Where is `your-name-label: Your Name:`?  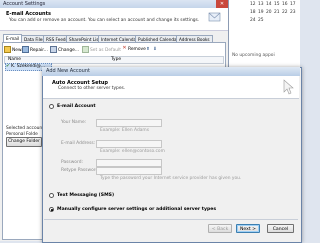
your-name-label: Your Name: is located at coordinates (74, 122).